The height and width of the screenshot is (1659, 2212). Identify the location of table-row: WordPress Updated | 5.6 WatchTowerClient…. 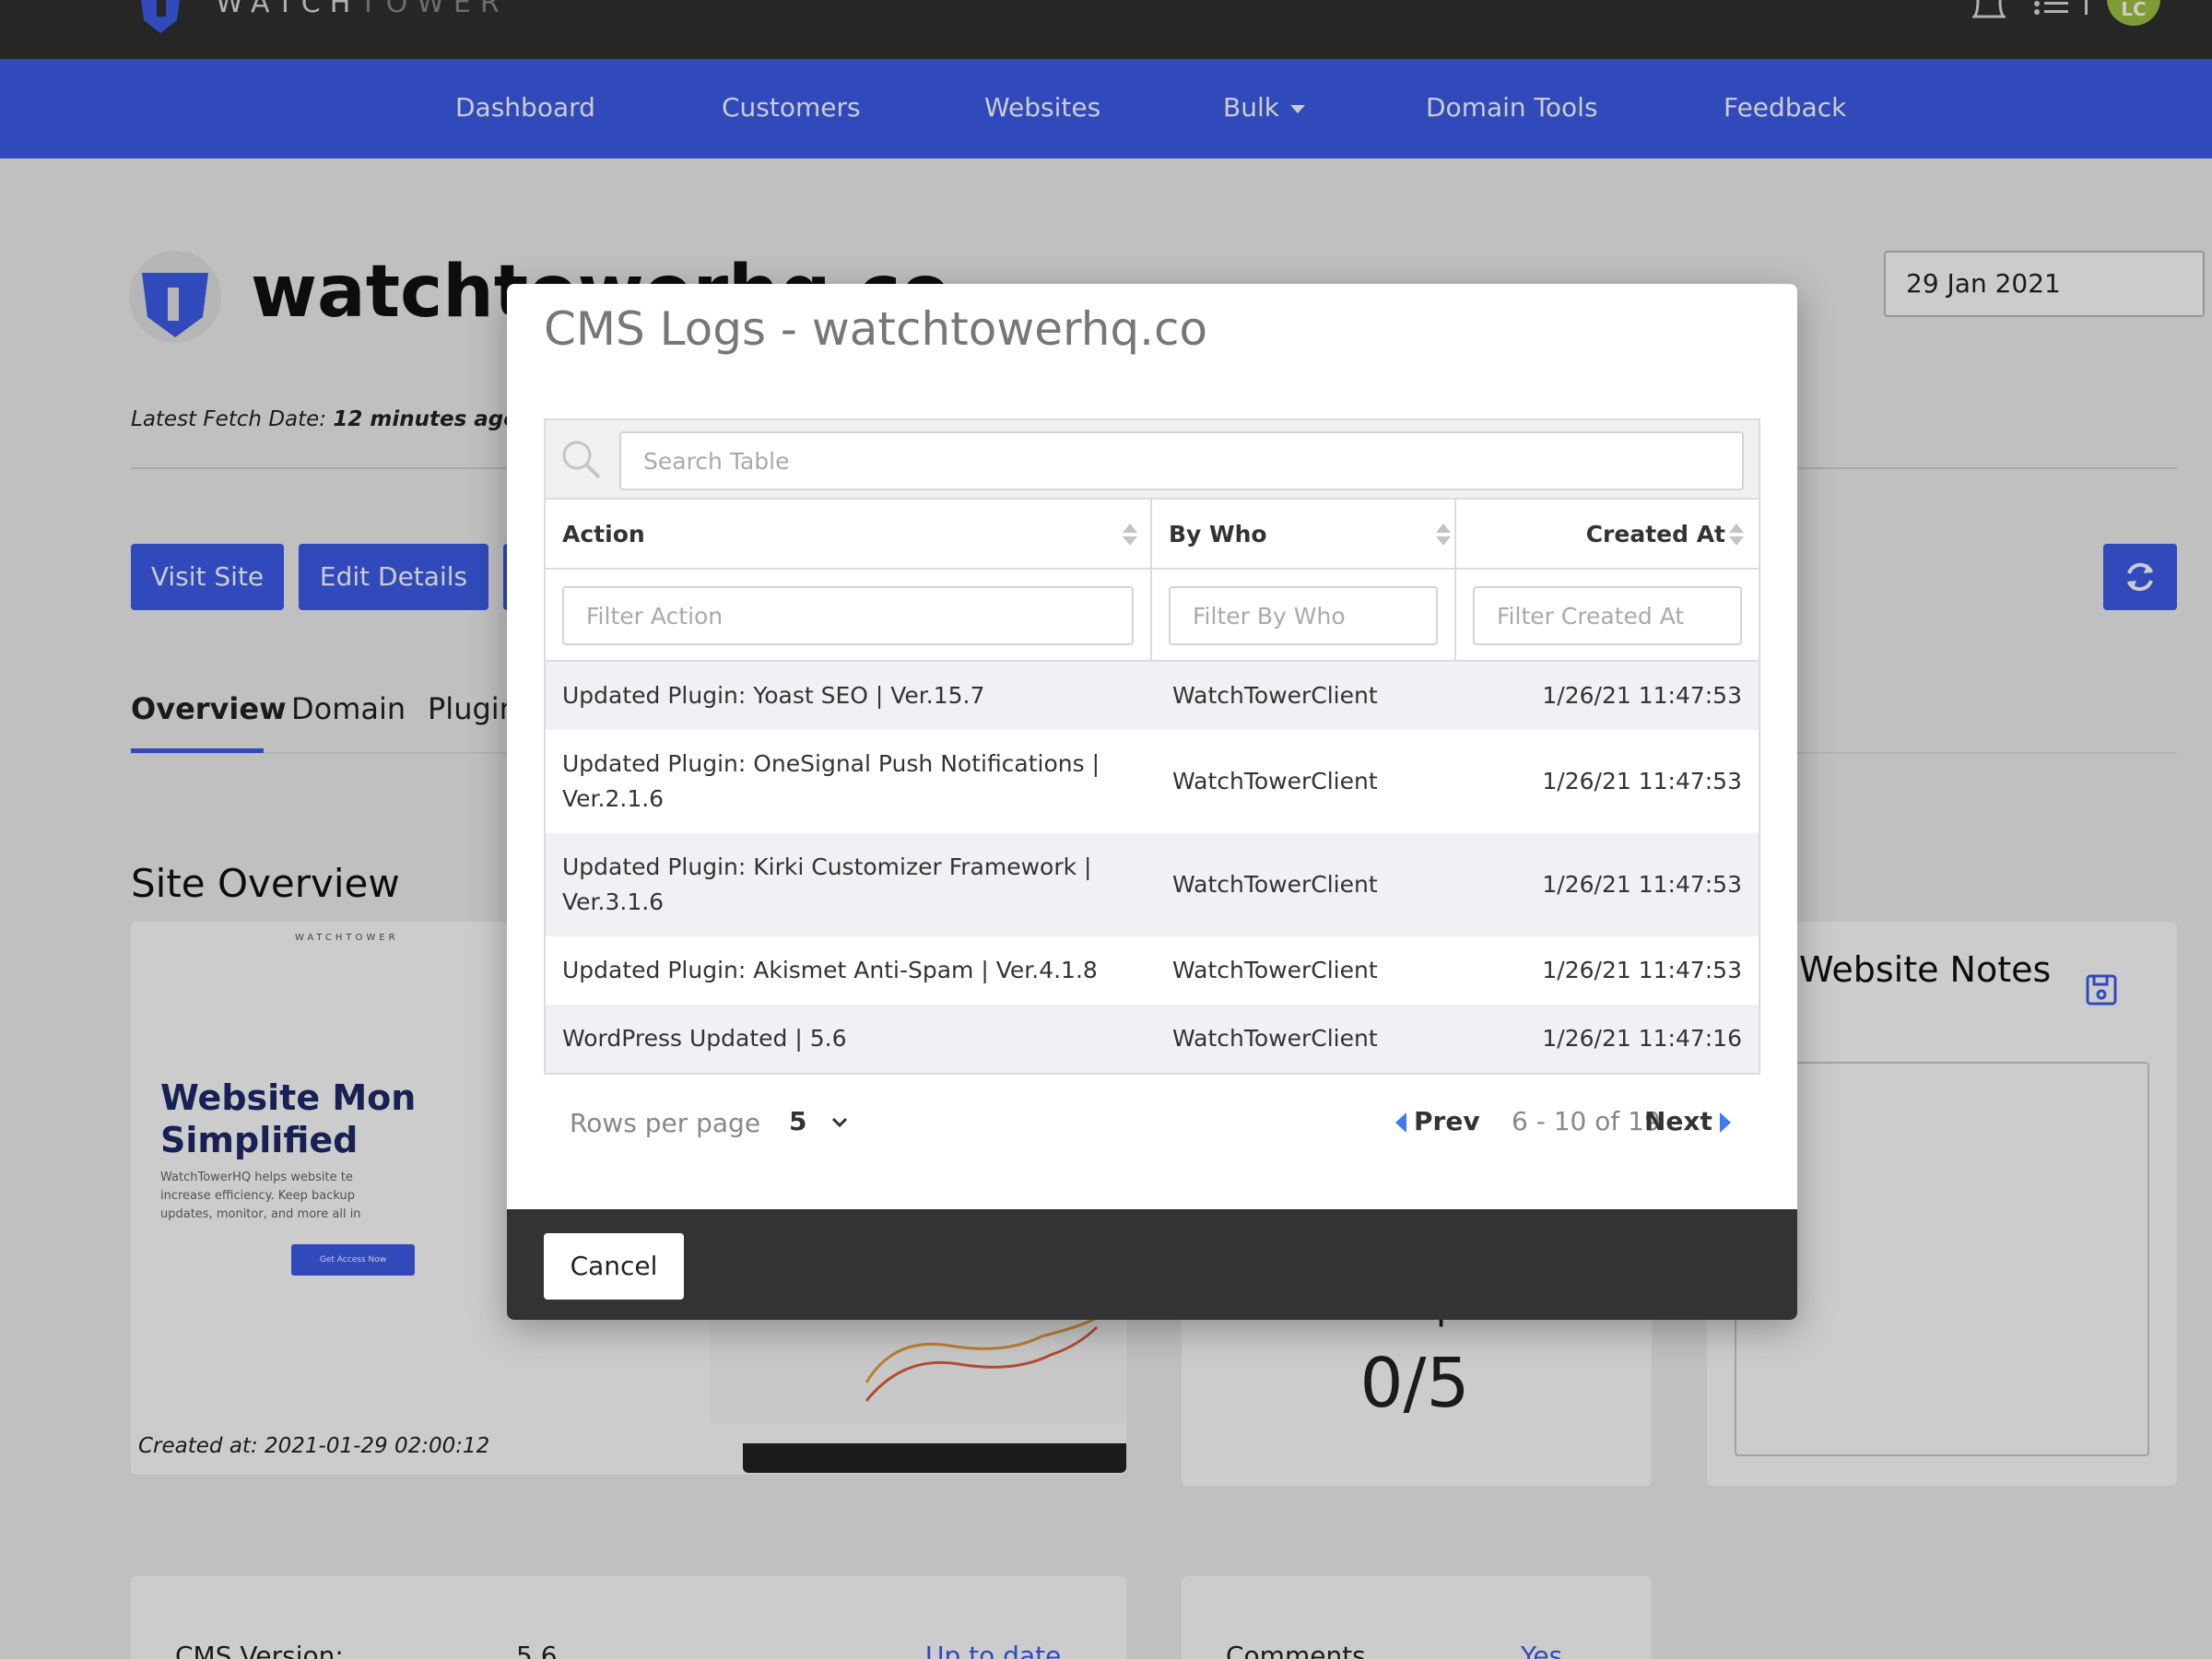
(1152, 1039).